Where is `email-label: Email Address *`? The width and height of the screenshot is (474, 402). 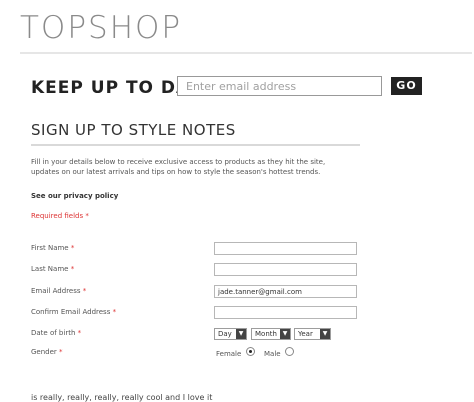
email-label: Email Address * is located at coordinates (59, 291).